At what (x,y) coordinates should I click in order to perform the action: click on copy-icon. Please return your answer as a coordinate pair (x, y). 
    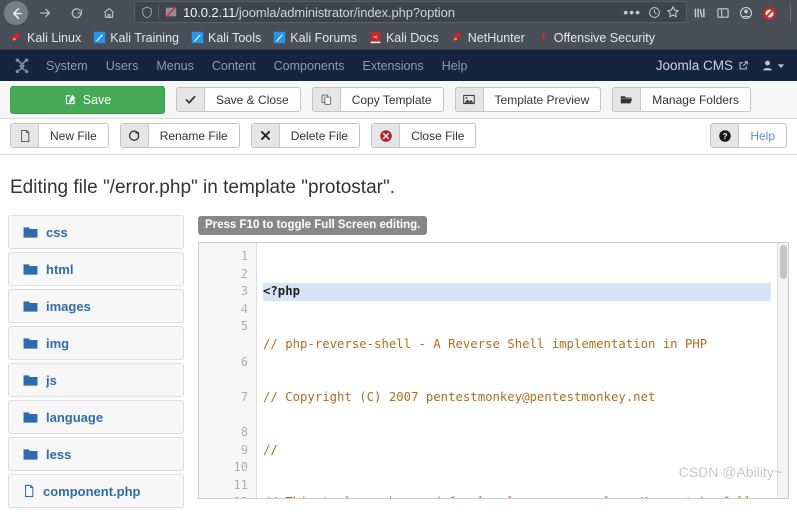
    Looking at the image, I should click on (326, 99).